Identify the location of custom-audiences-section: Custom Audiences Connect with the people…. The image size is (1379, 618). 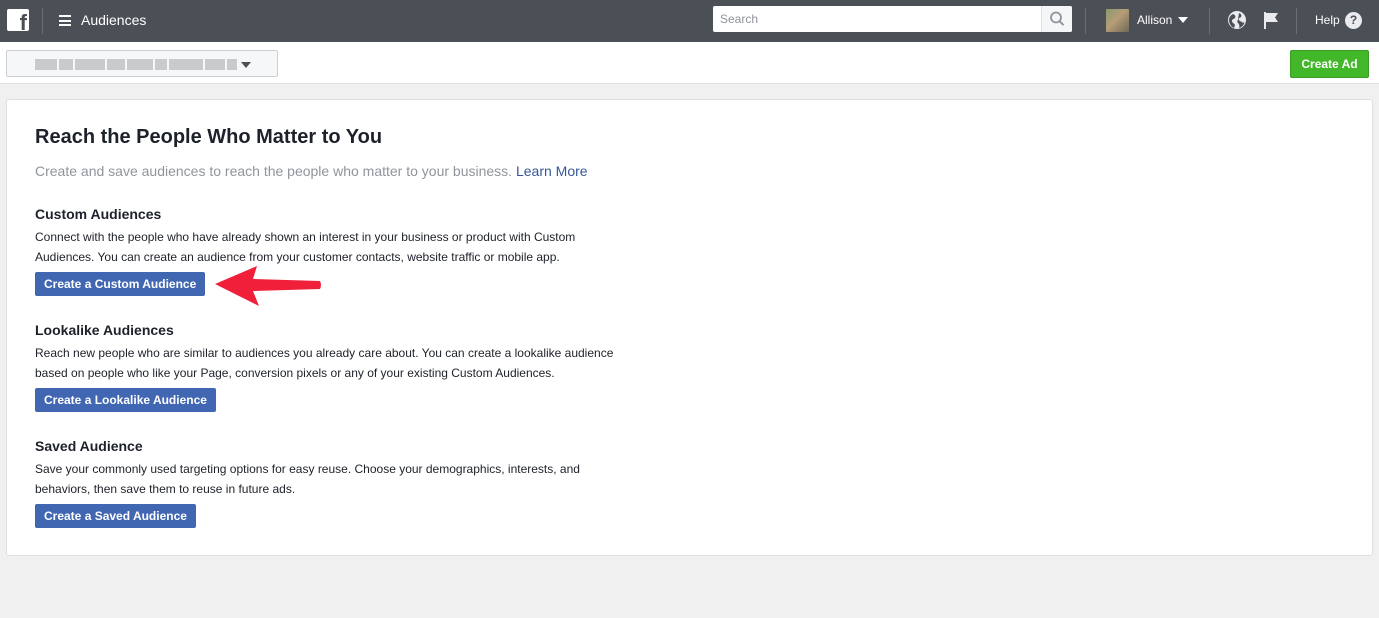
(335, 252).